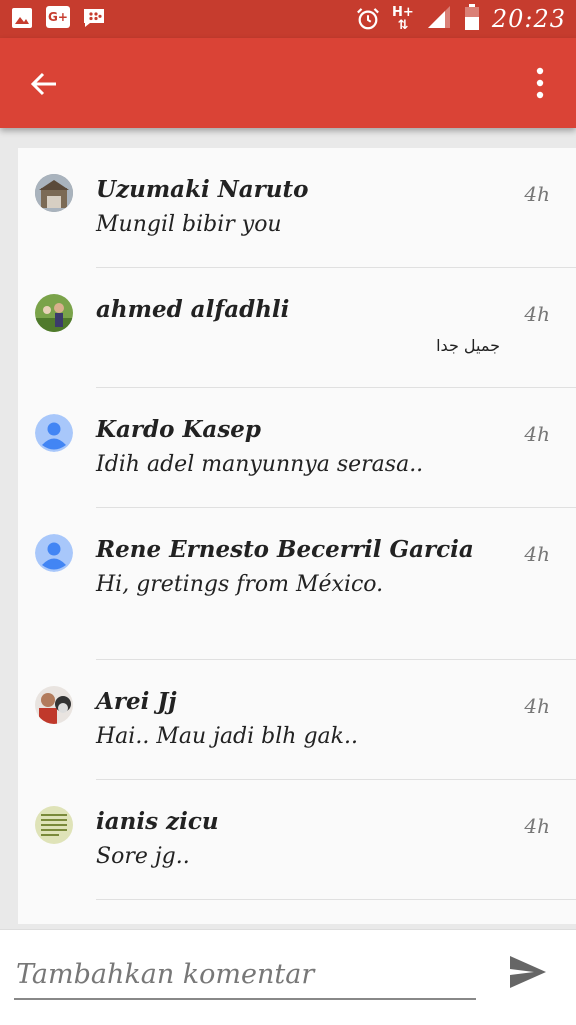 This screenshot has height=1025, width=576. I want to click on status-clock: 20:23, so click(528, 19).